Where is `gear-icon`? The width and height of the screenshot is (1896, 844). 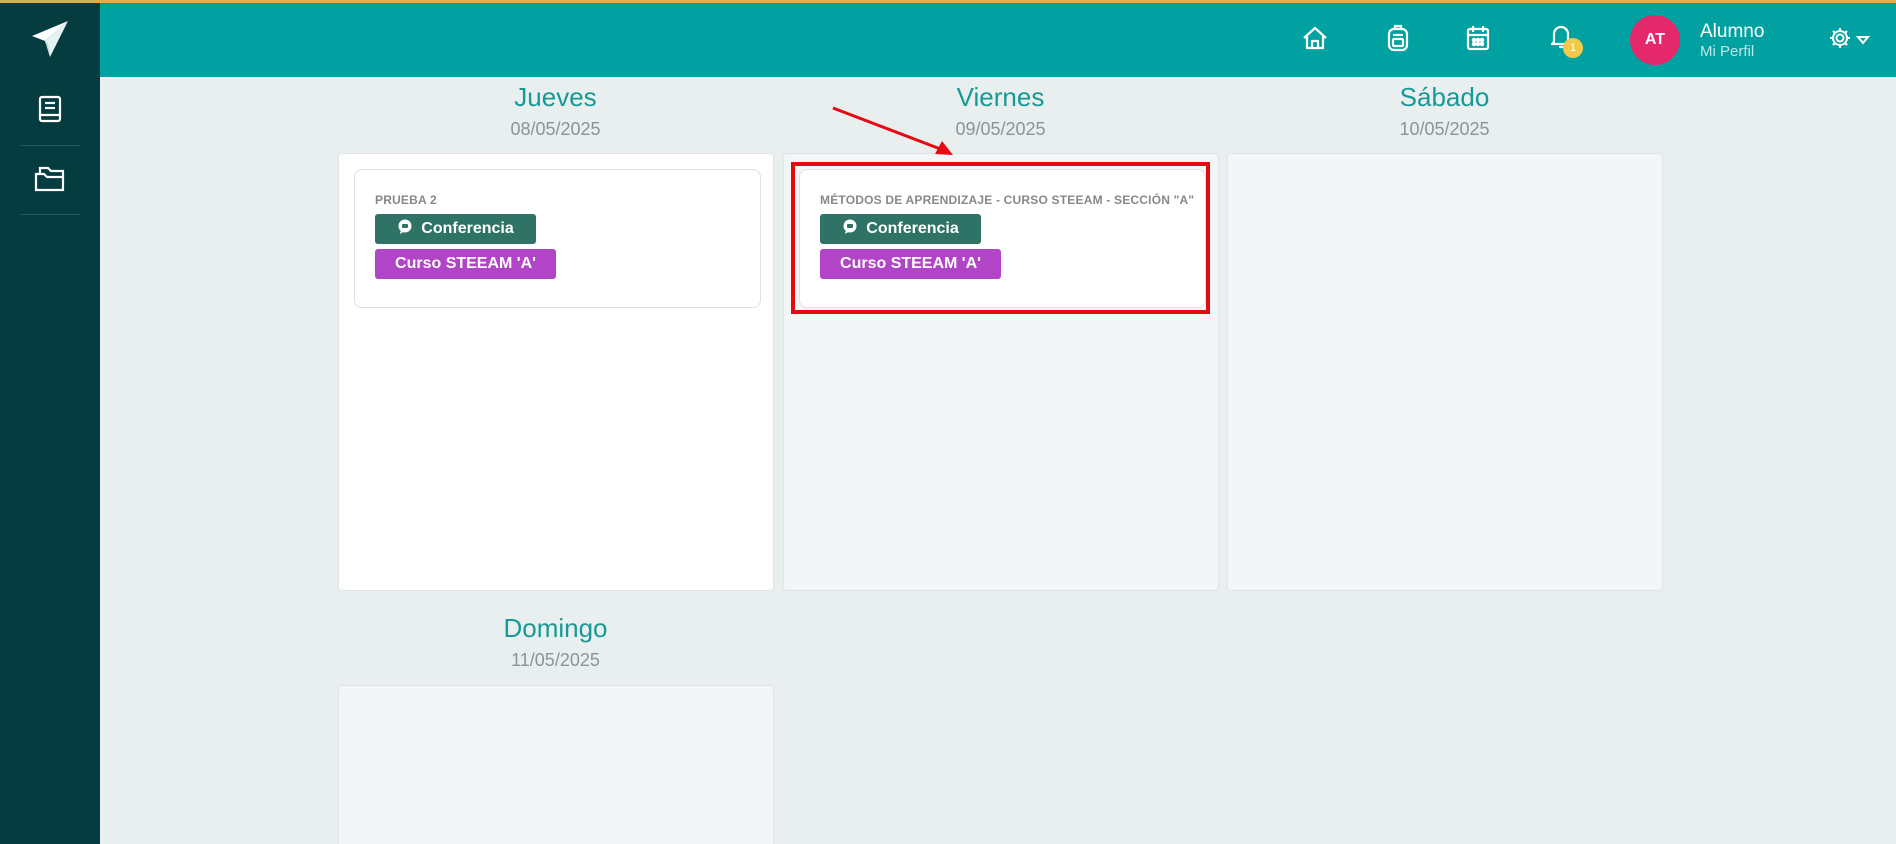
gear-icon is located at coordinates (1840, 40).